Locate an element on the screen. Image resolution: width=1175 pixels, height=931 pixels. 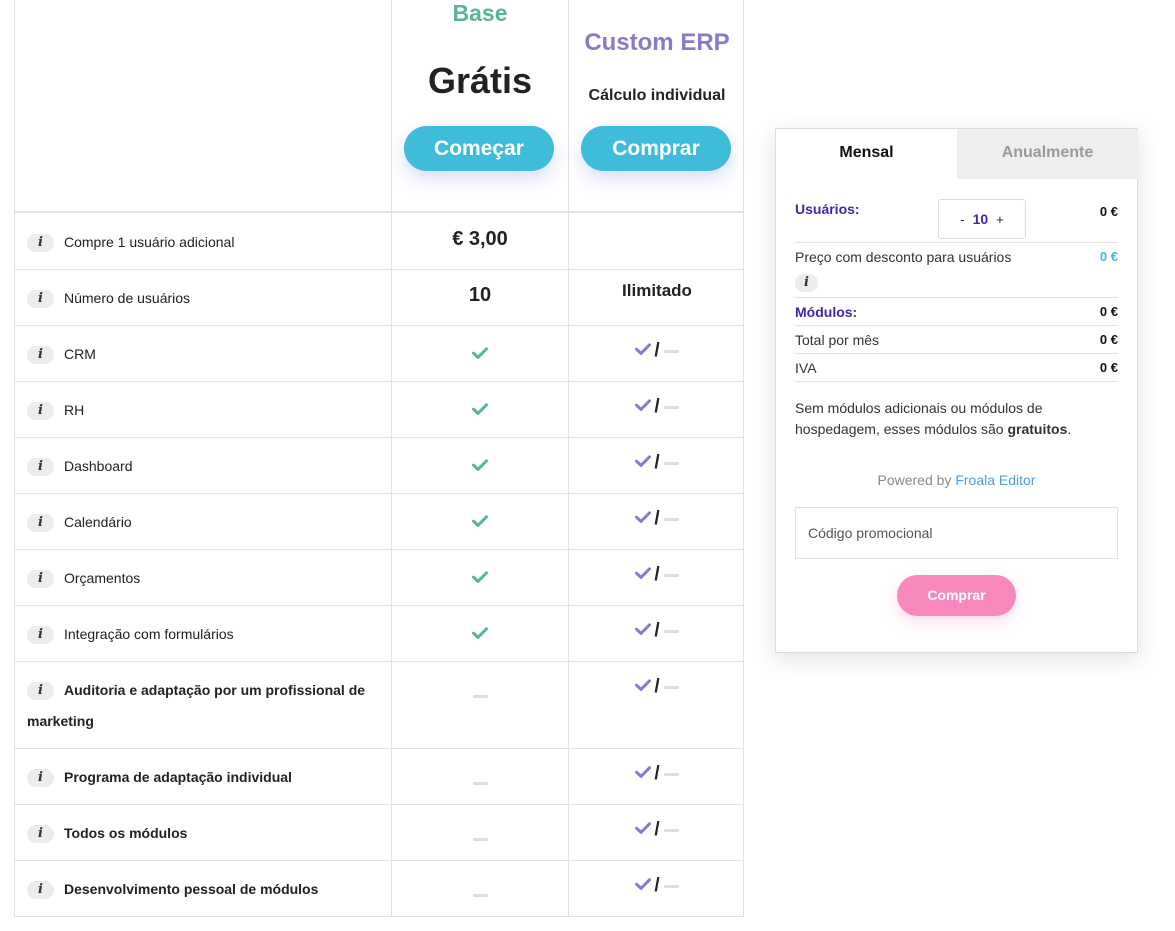
discount-label: Preço com desconto para usuários is located at coordinates (903, 257).